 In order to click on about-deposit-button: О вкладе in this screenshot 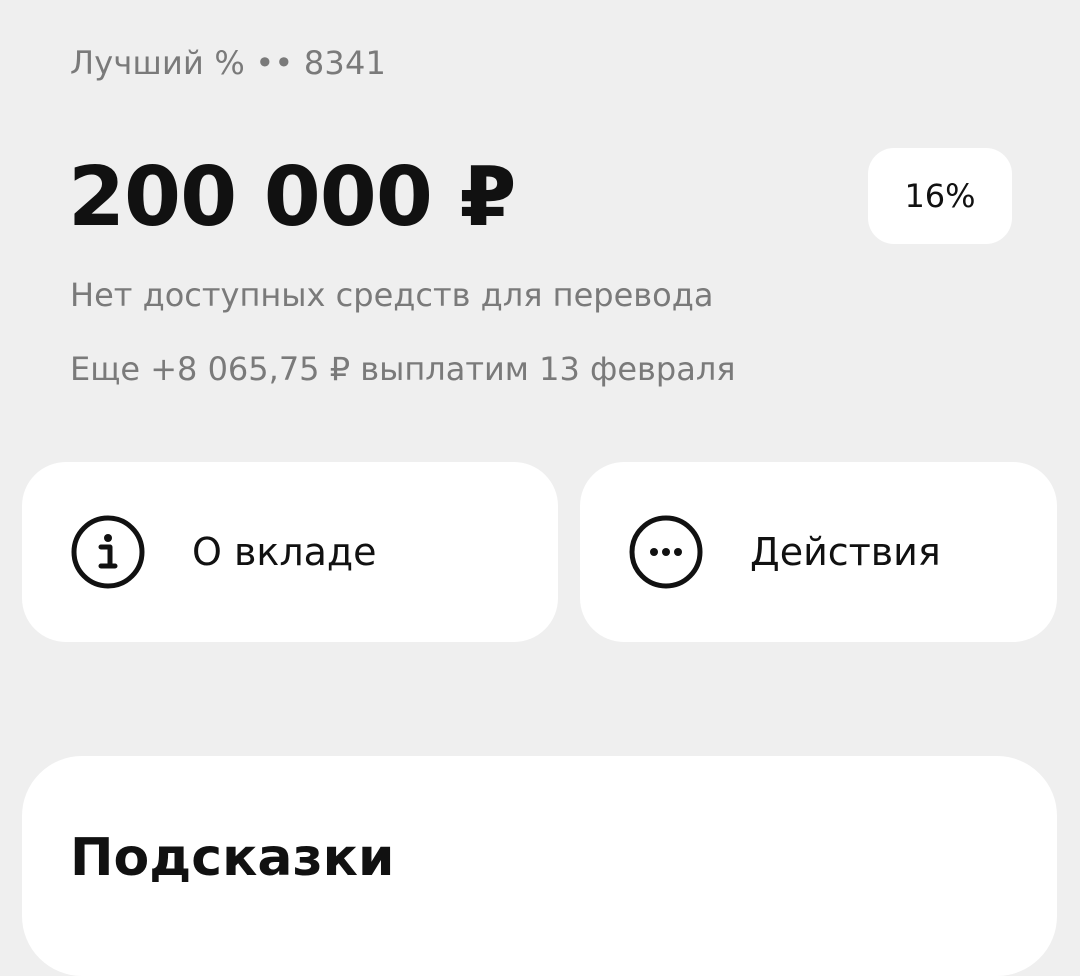, I will do `click(290, 552)`.